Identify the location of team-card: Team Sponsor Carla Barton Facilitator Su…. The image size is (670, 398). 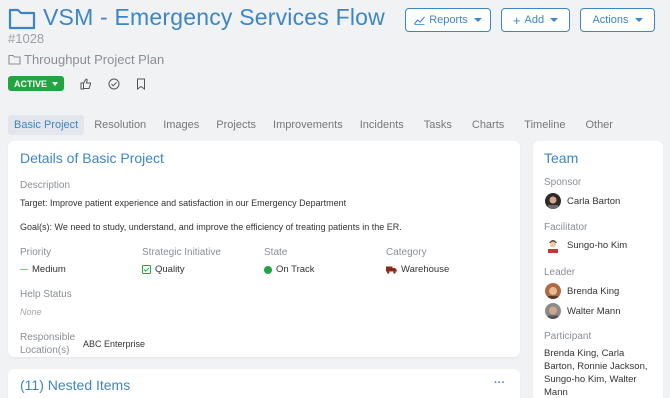
(598, 269).